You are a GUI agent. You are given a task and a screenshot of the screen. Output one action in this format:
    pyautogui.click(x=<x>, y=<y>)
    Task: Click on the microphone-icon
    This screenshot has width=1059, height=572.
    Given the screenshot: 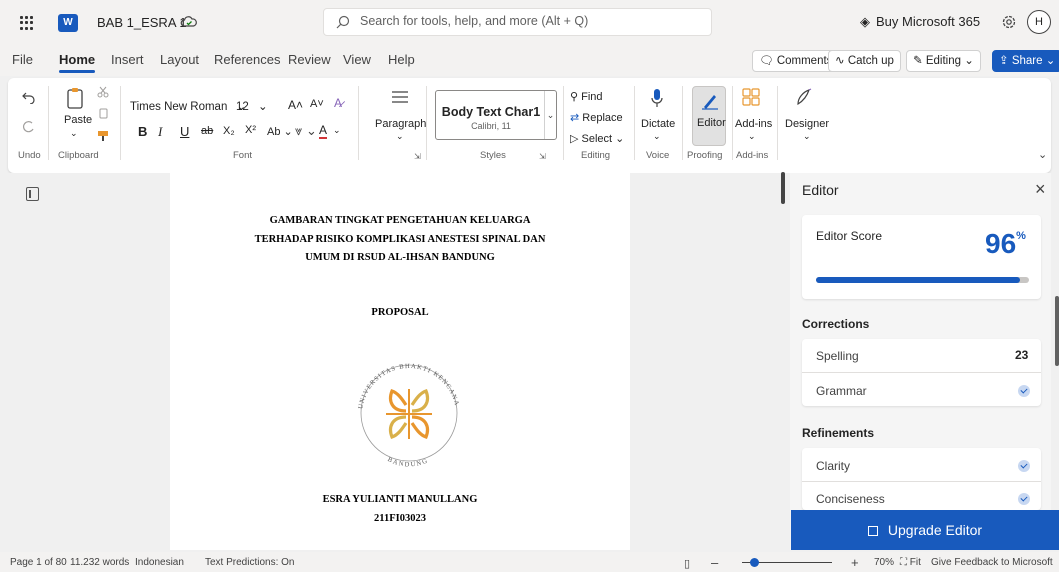 What is the action you would take?
    pyautogui.click(x=657, y=98)
    